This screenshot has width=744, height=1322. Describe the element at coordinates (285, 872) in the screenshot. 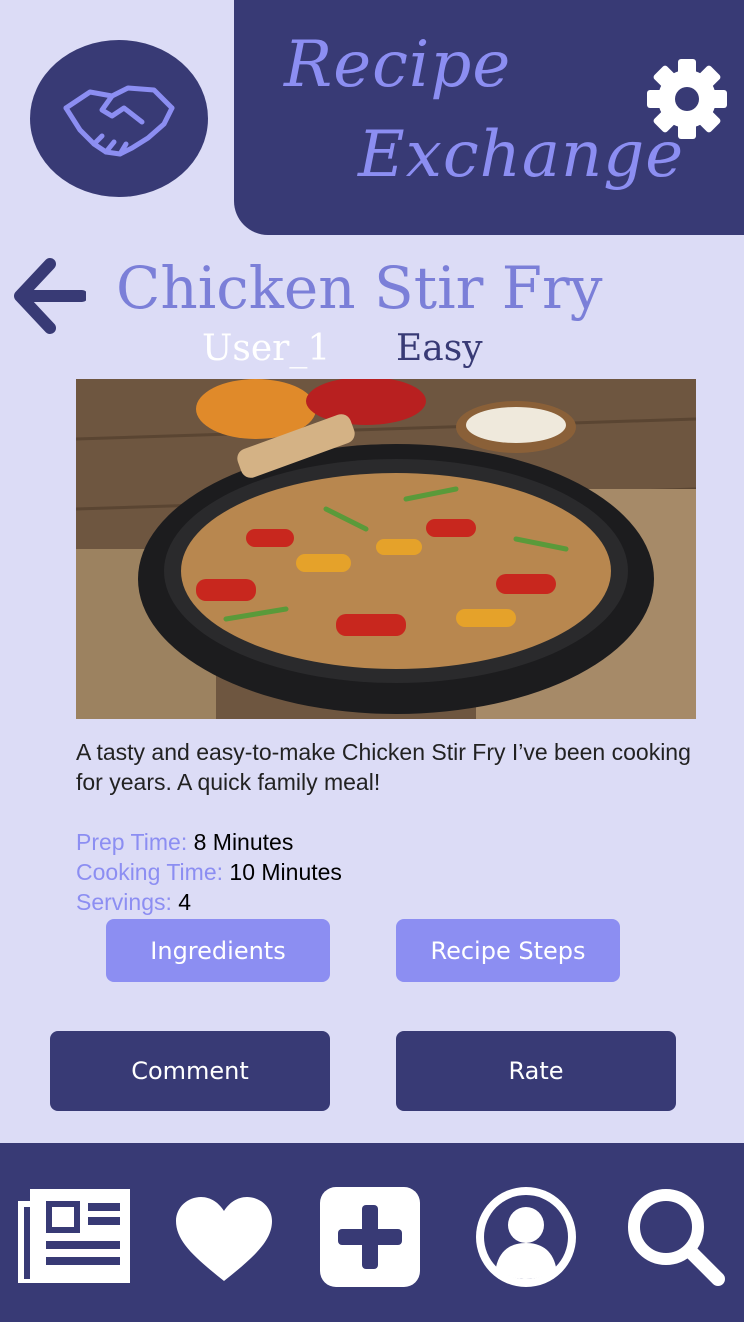

I see `cook-time-value: 10 Minutes` at that location.